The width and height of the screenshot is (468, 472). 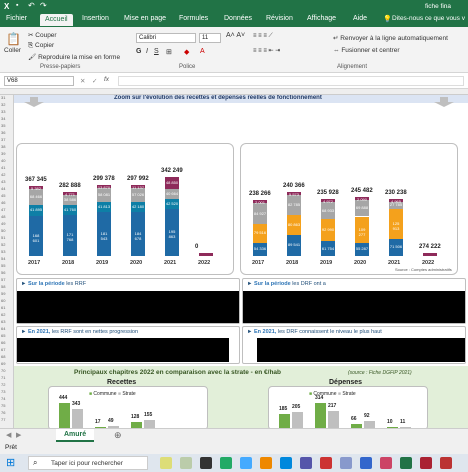 What do you see at coordinates (3, 174) in the screenshot?
I see `row-number: 42` at bounding box center [3, 174].